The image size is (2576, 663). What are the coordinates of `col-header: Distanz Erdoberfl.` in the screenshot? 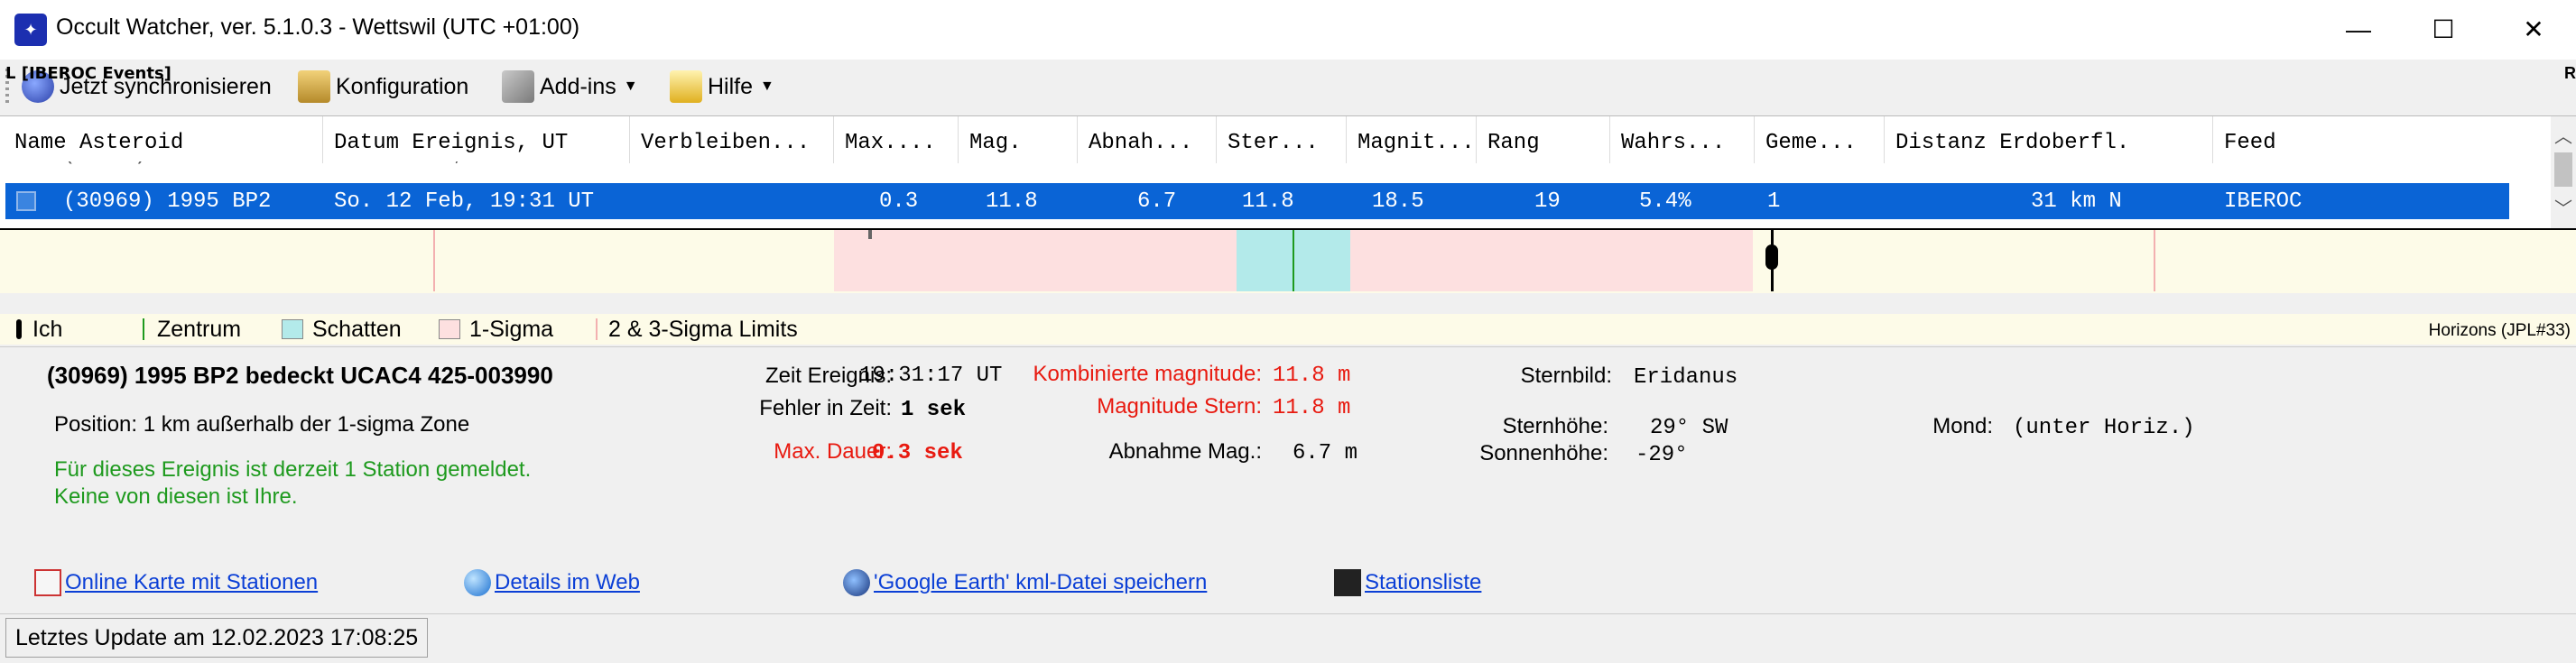 It's located at (2049, 140).